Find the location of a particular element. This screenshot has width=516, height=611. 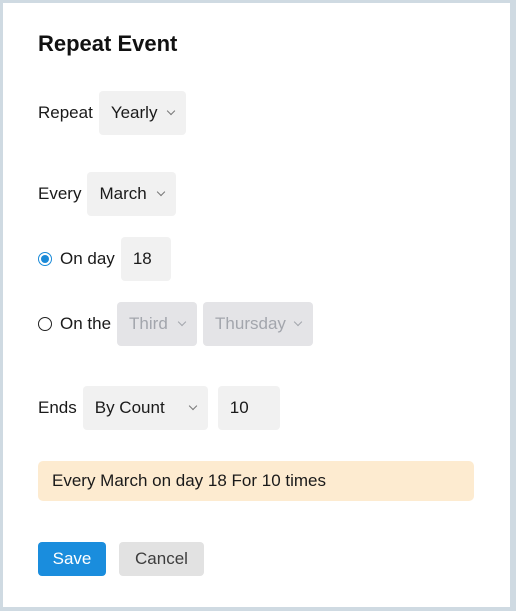

save-button: Save is located at coordinates (72, 559).